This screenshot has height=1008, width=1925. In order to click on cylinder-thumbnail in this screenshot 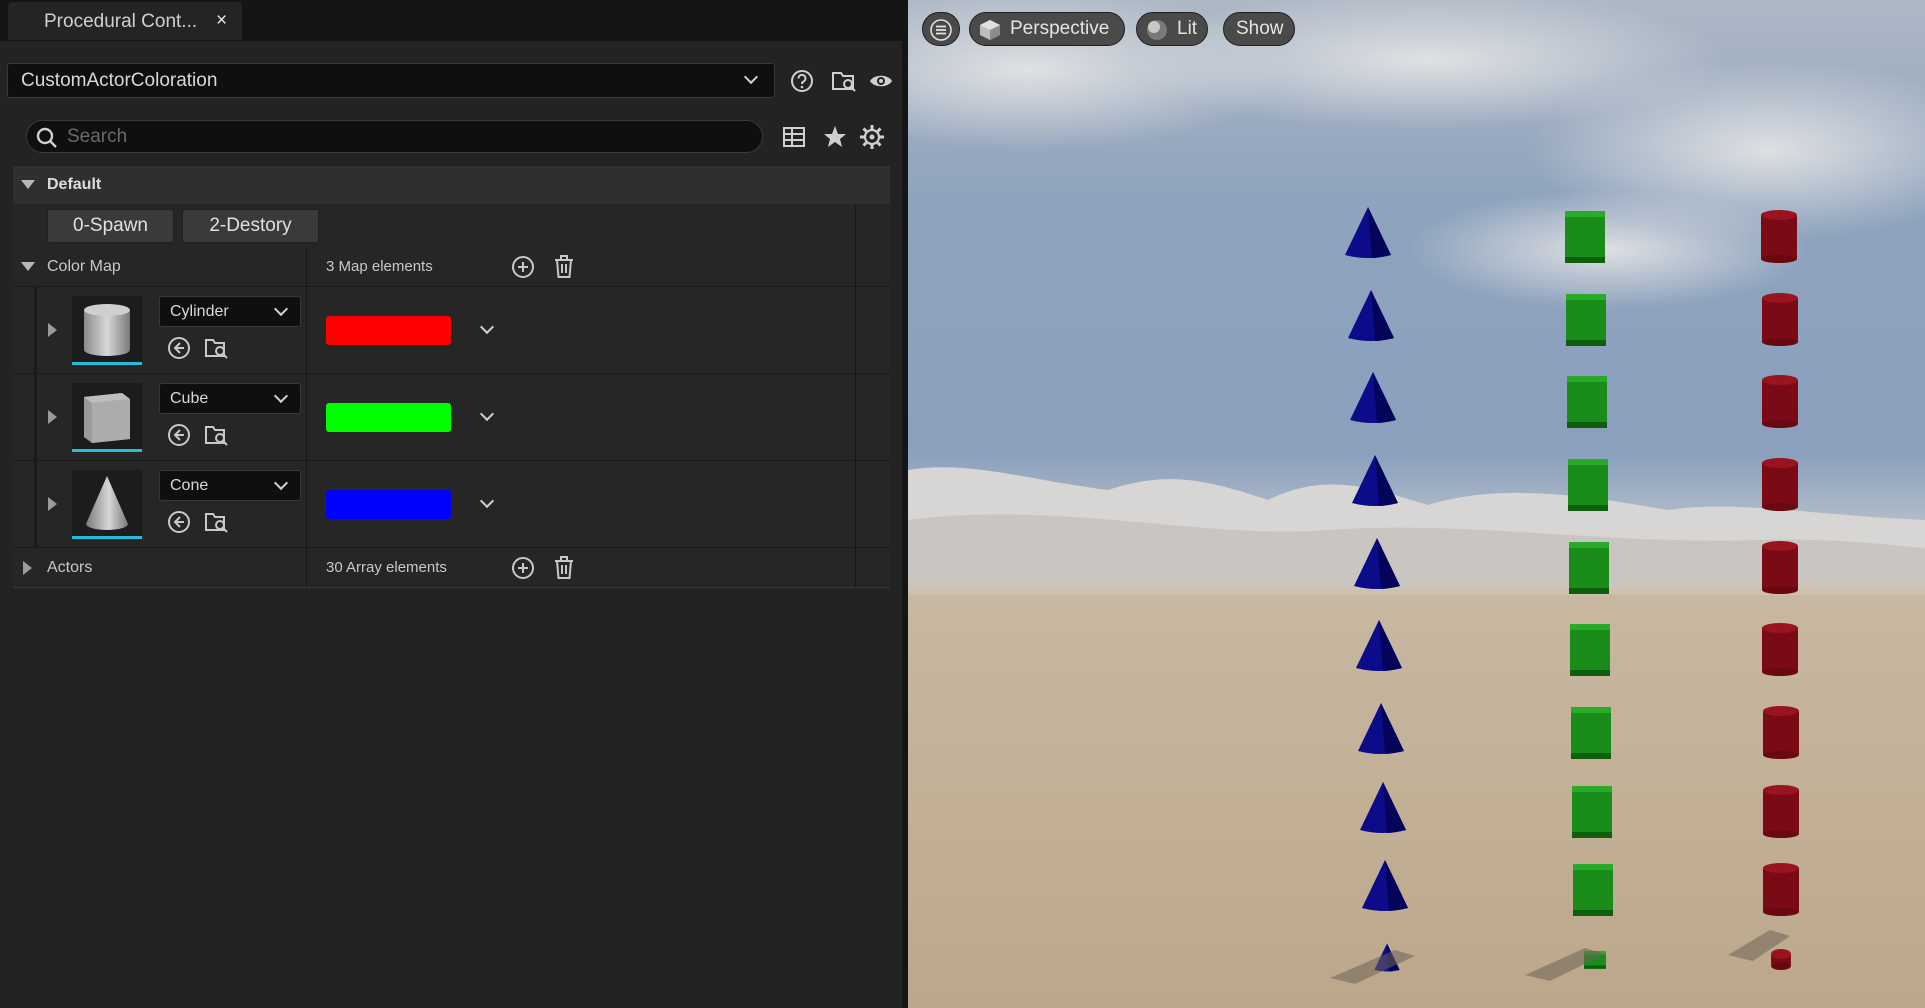, I will do `click(107, 330)`.